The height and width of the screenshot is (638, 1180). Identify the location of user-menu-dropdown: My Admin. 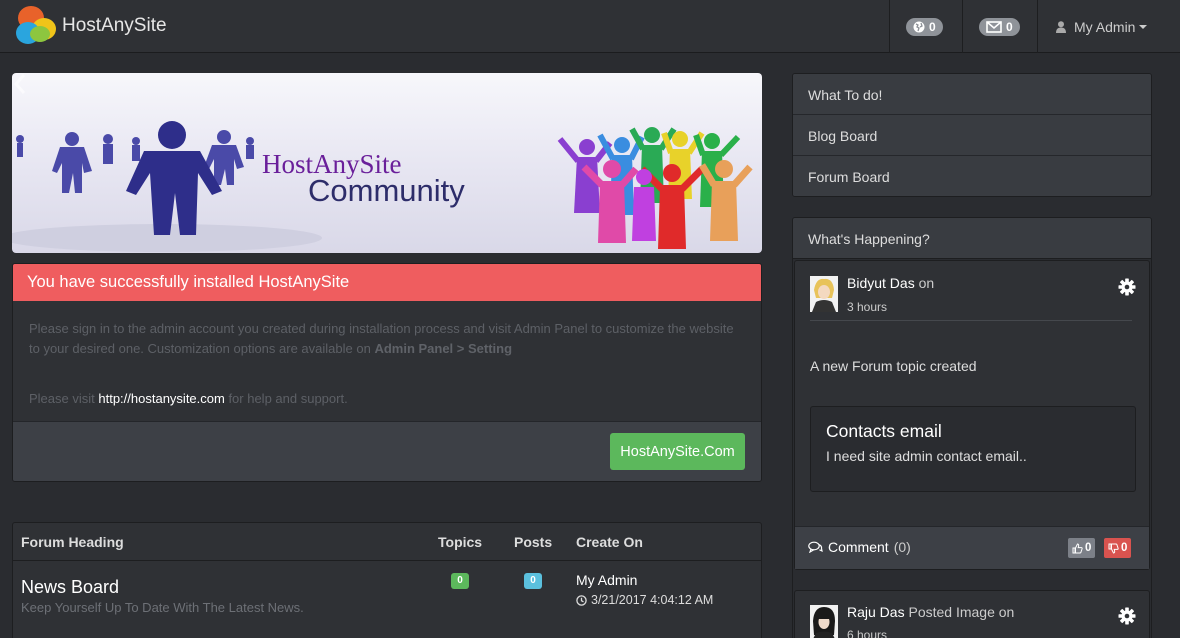
(1108, 26).